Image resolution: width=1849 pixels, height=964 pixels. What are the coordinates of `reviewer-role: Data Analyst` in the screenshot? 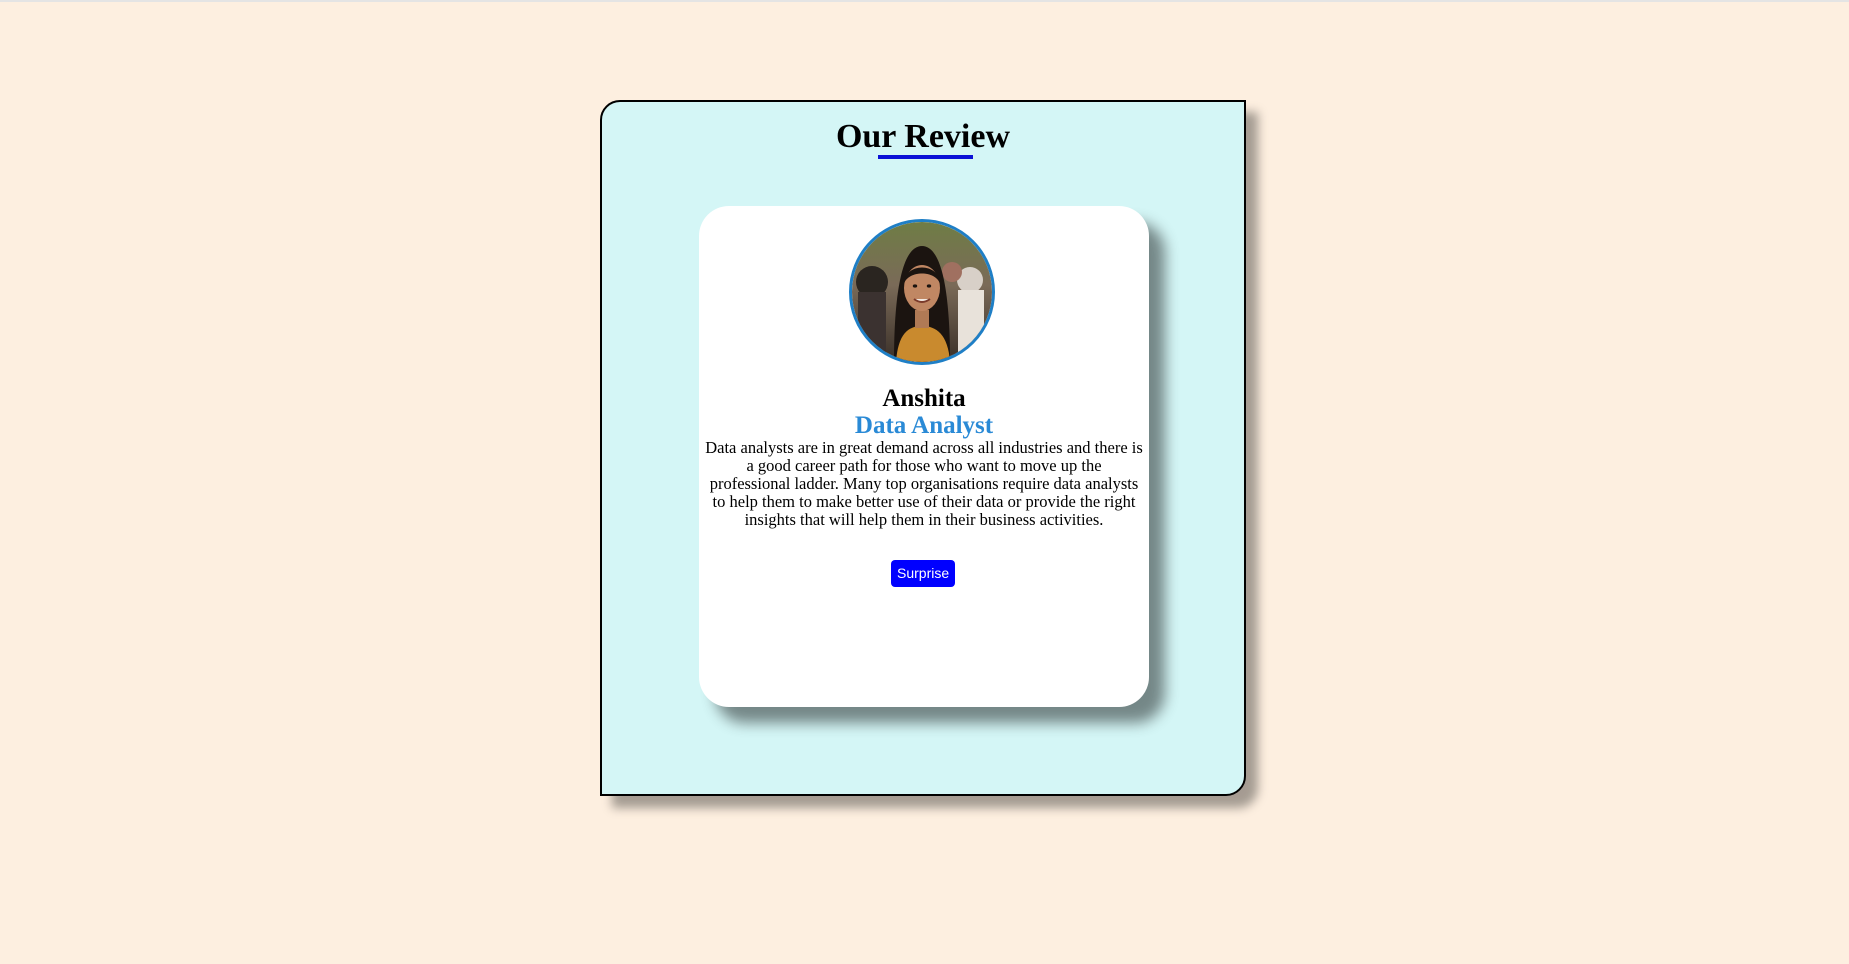 It's located at (924, 425).